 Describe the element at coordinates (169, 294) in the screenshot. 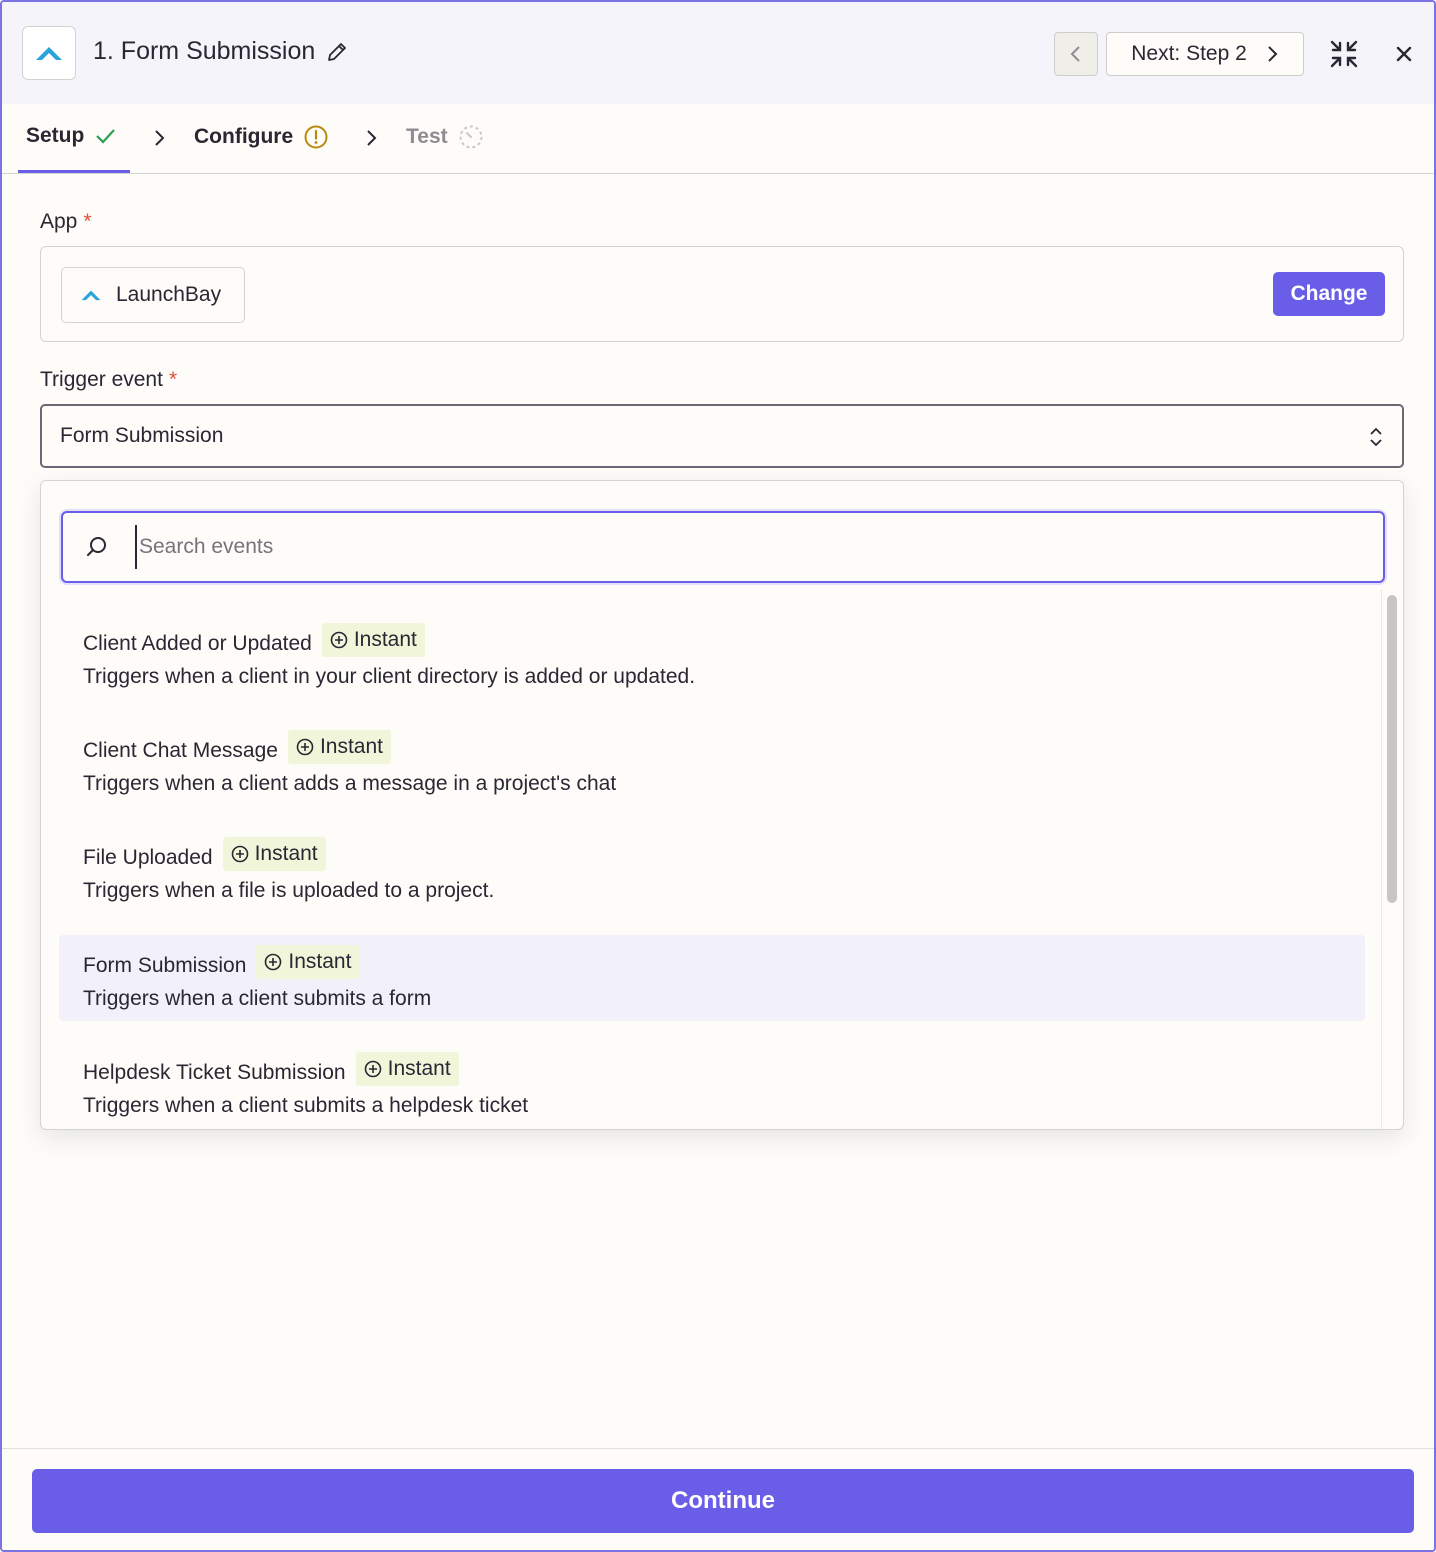

I see `selected-app-name: LaunchBay` at that location.